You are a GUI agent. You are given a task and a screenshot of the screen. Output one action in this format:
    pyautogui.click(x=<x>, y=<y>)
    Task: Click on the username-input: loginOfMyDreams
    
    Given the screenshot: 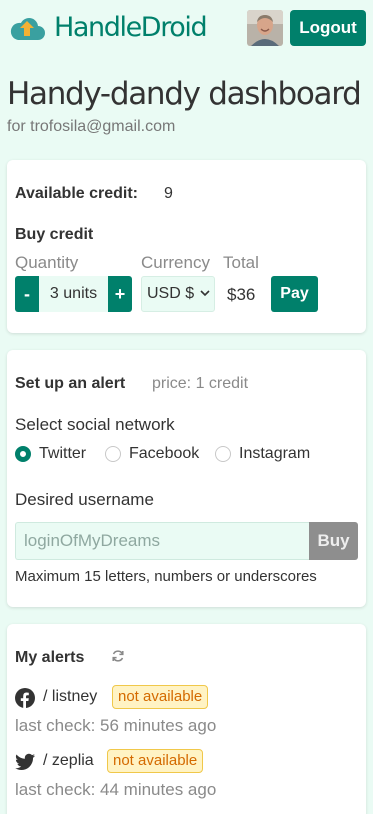 What is the action you would take?
    pyautogui.click(x=162, y=541)
    